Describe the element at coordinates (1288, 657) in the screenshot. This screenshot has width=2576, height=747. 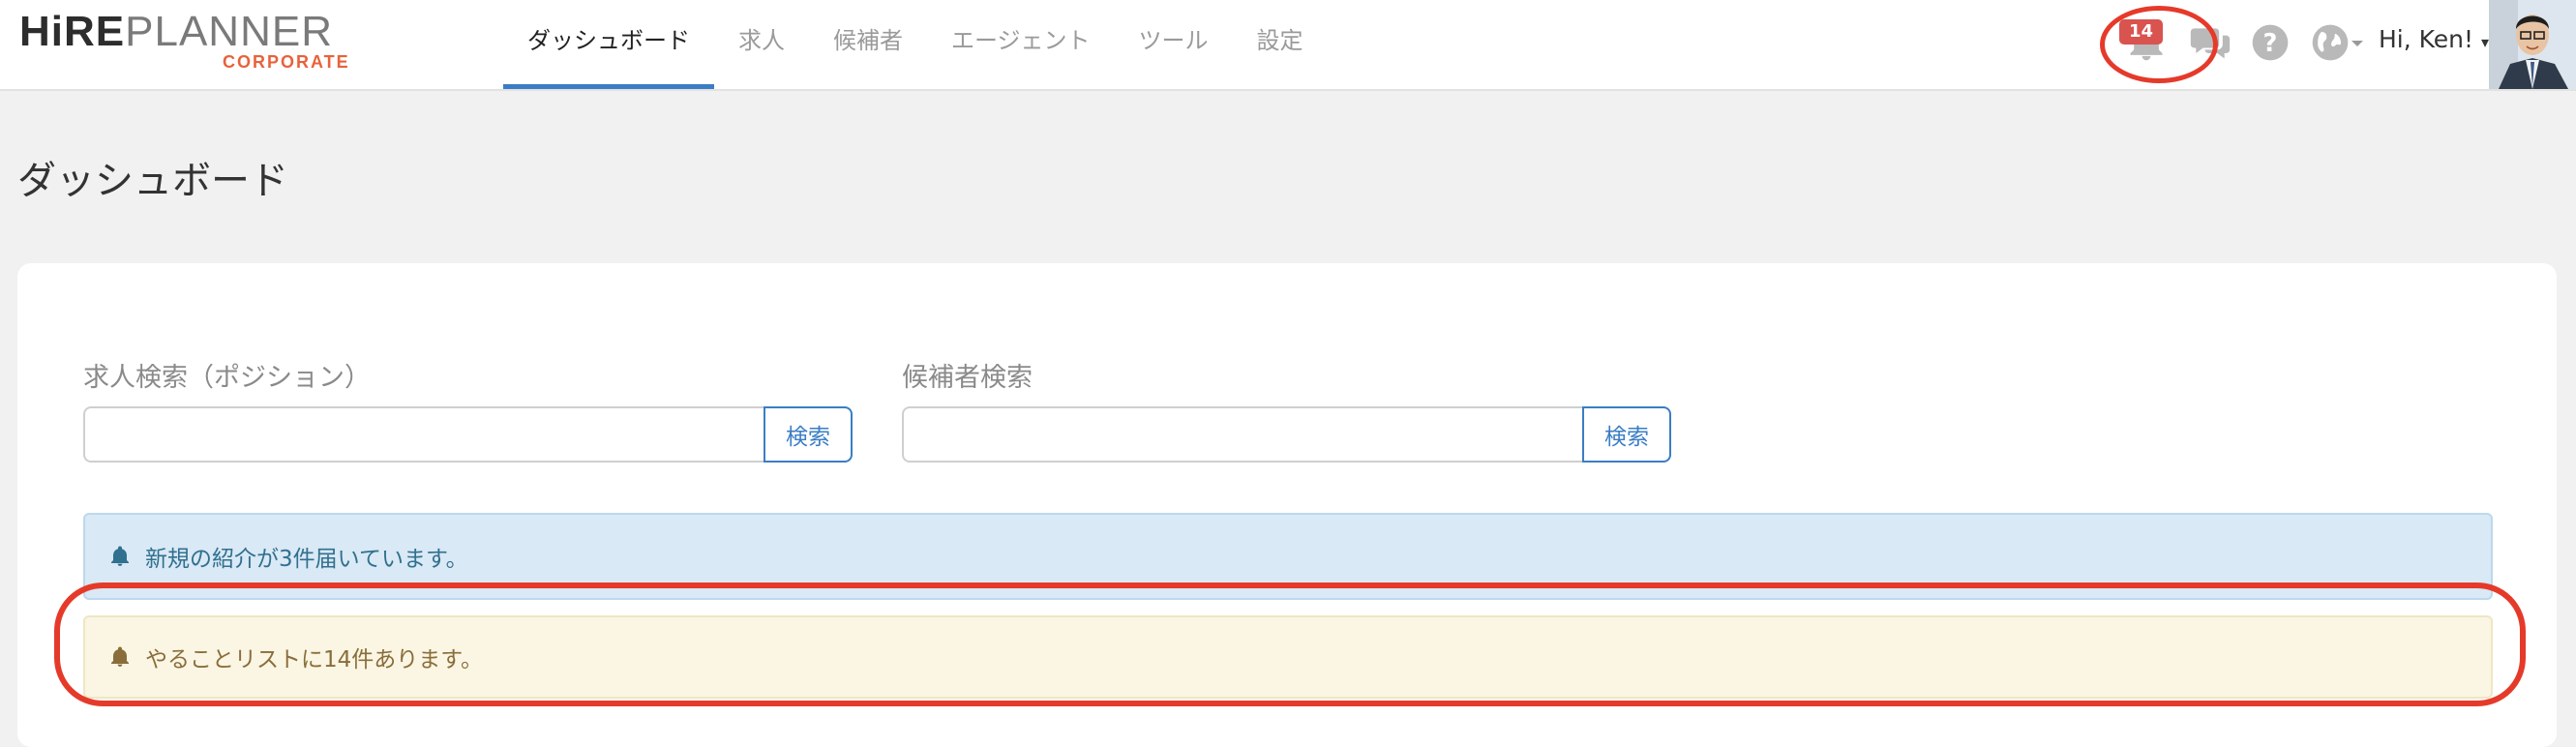
I see `todo-list-alert: やることリストに14件あります。` at that location.